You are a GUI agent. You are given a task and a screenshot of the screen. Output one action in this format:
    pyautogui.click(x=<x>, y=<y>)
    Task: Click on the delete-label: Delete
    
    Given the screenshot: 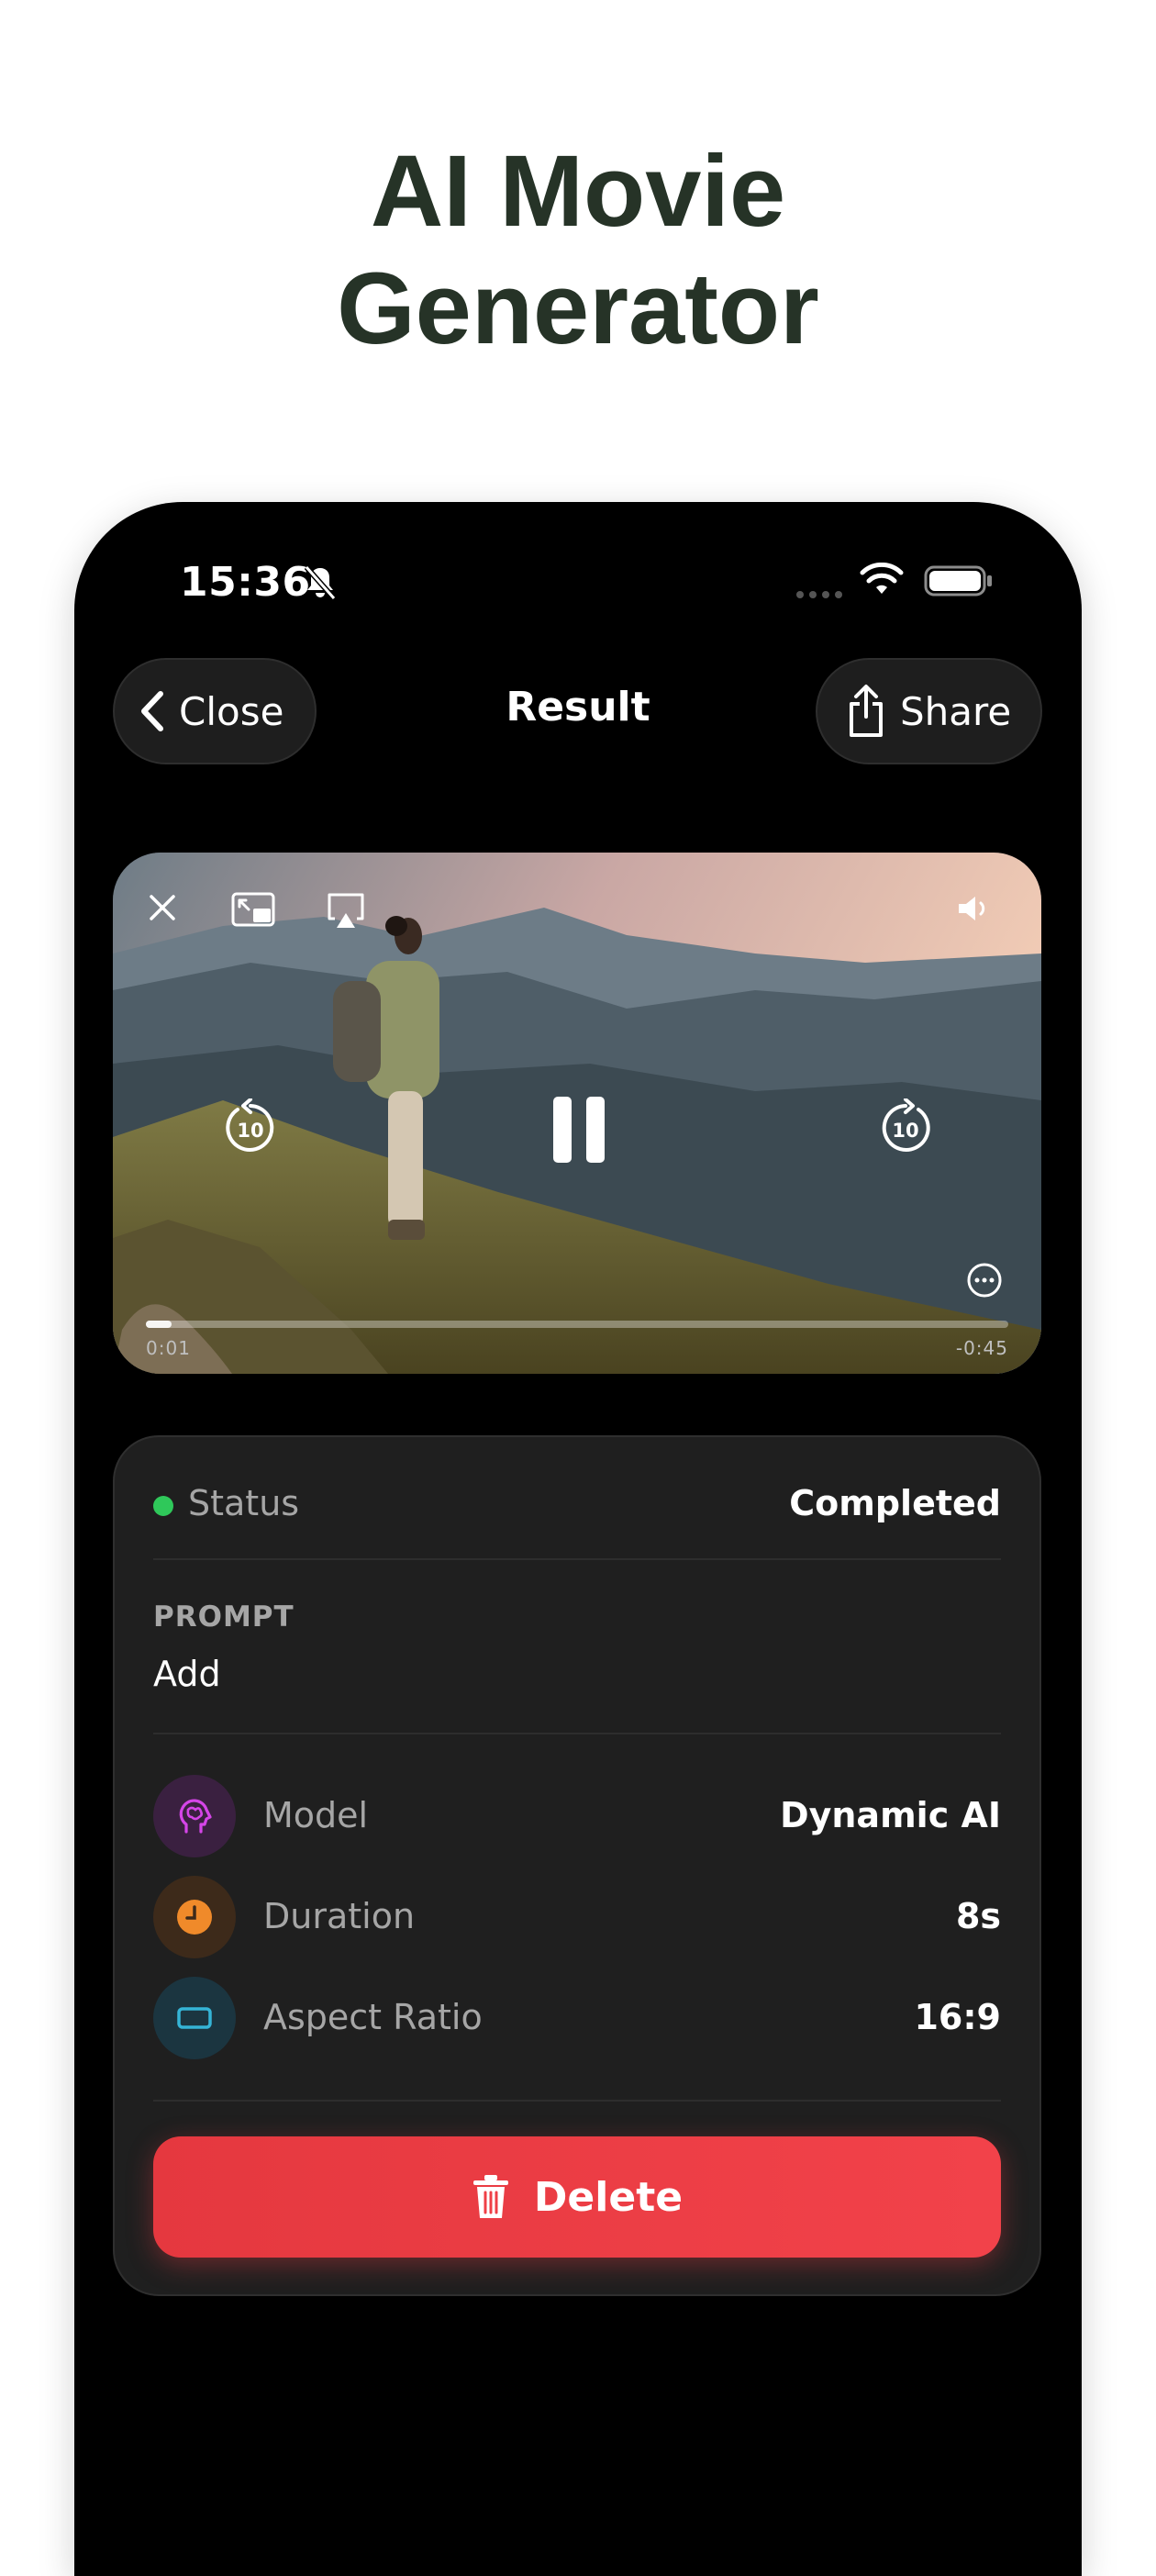 What is the action you would take?
    pyautogui.click(x=608, y=2197)
    